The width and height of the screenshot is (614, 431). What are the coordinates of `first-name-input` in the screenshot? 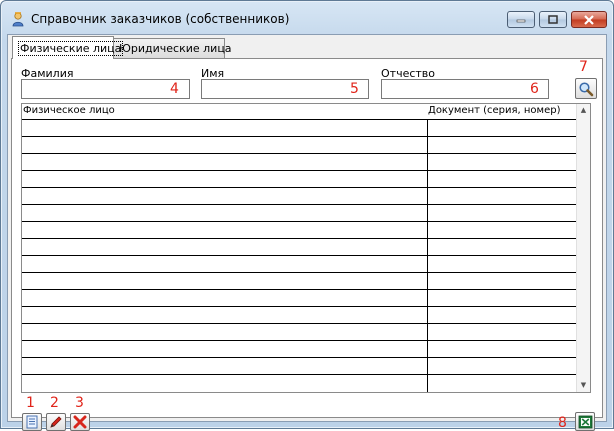 It's located at (285, 89).